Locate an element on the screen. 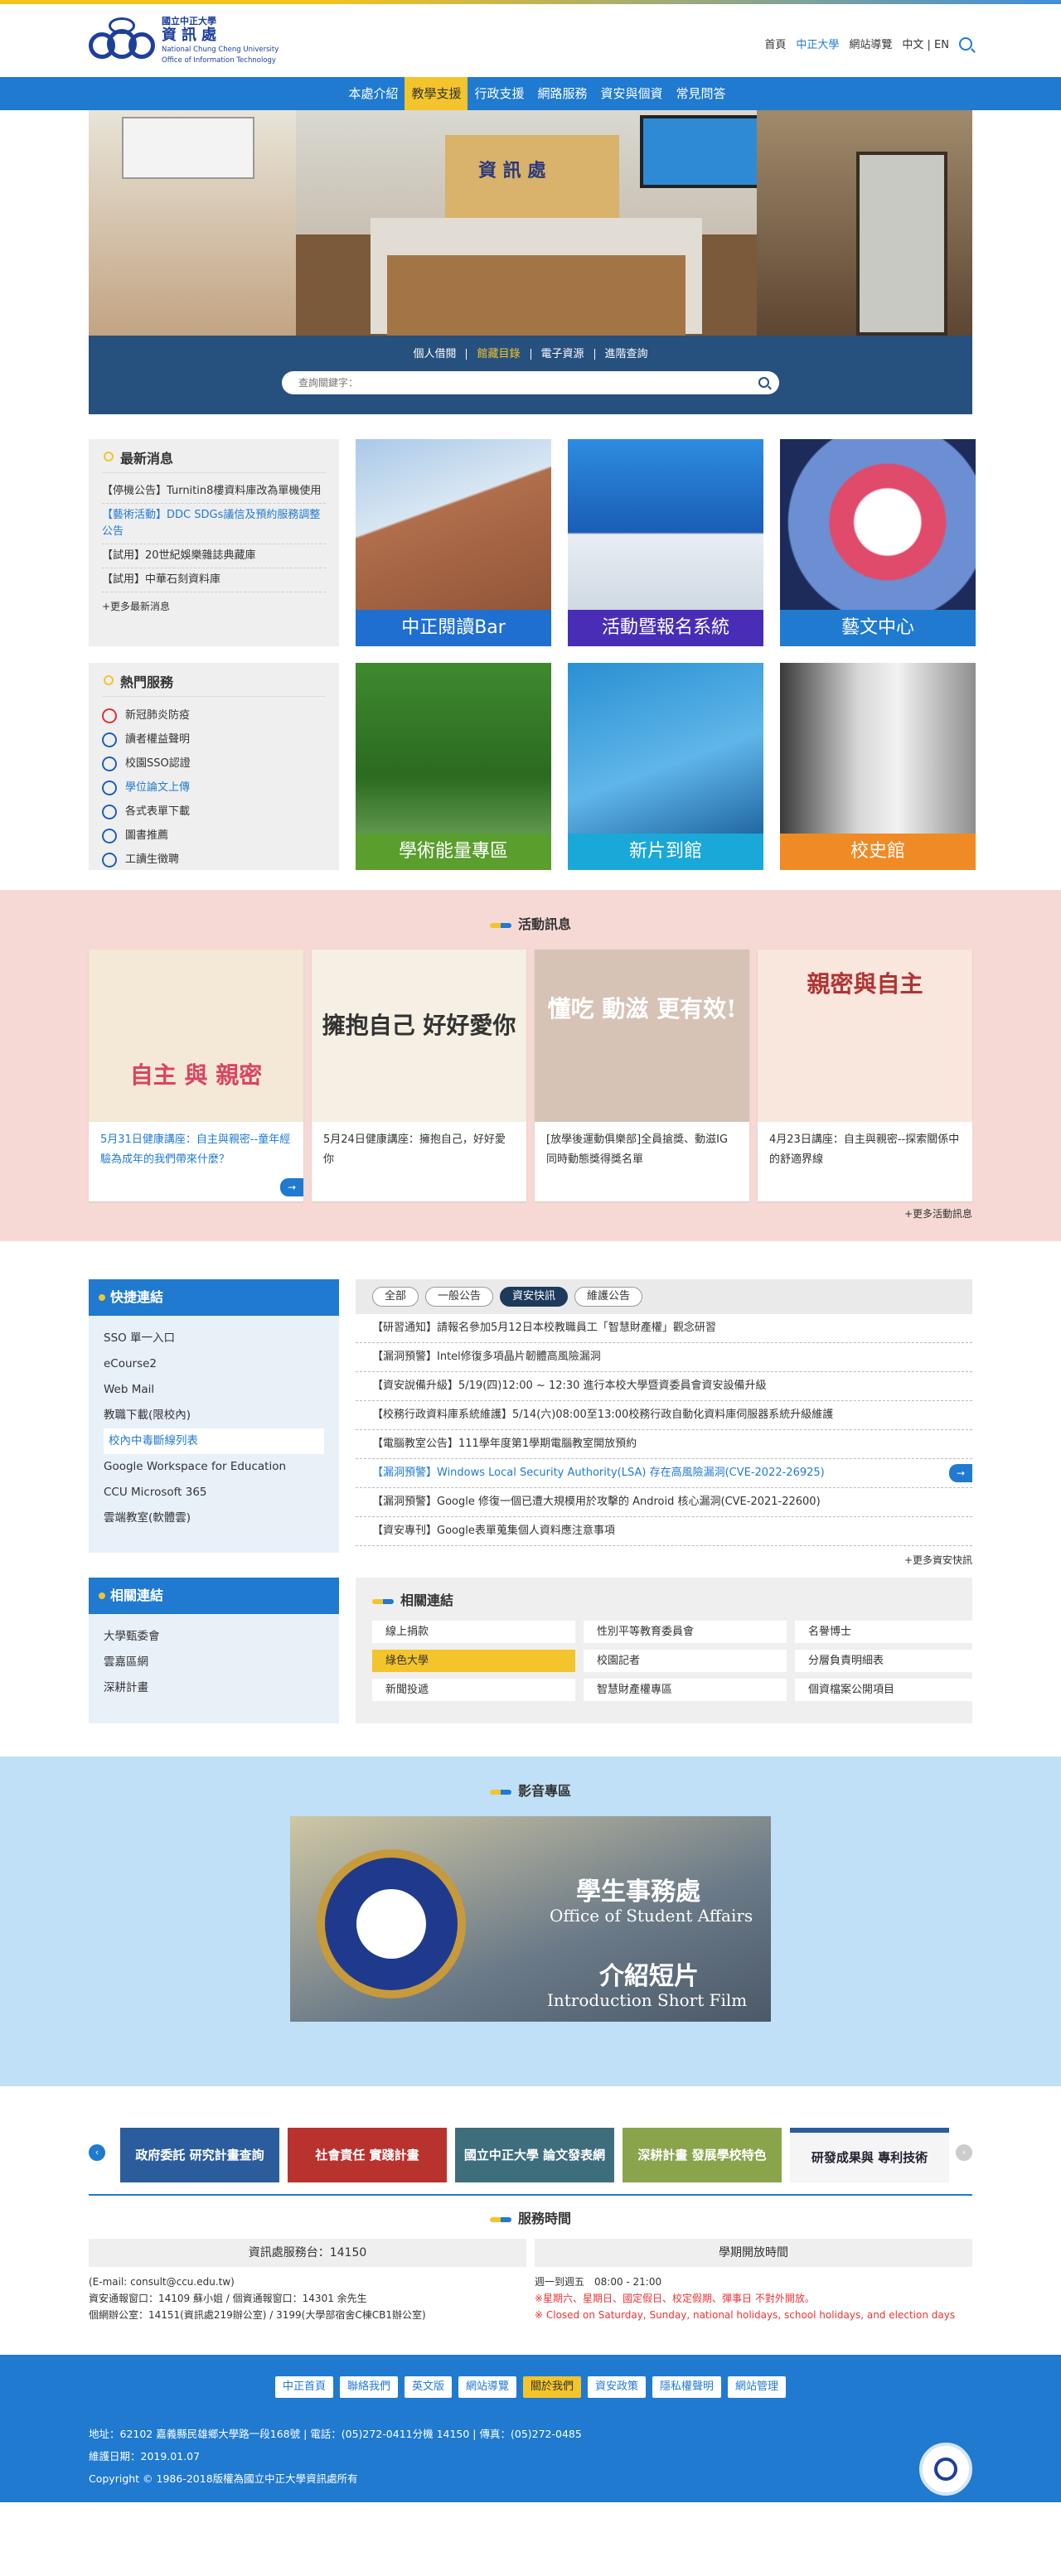  event-card: 擁抱自己 好好愛你 5月24日健康講座：擁抱自己，好好愛你 is located at coordinates (419, 1075).